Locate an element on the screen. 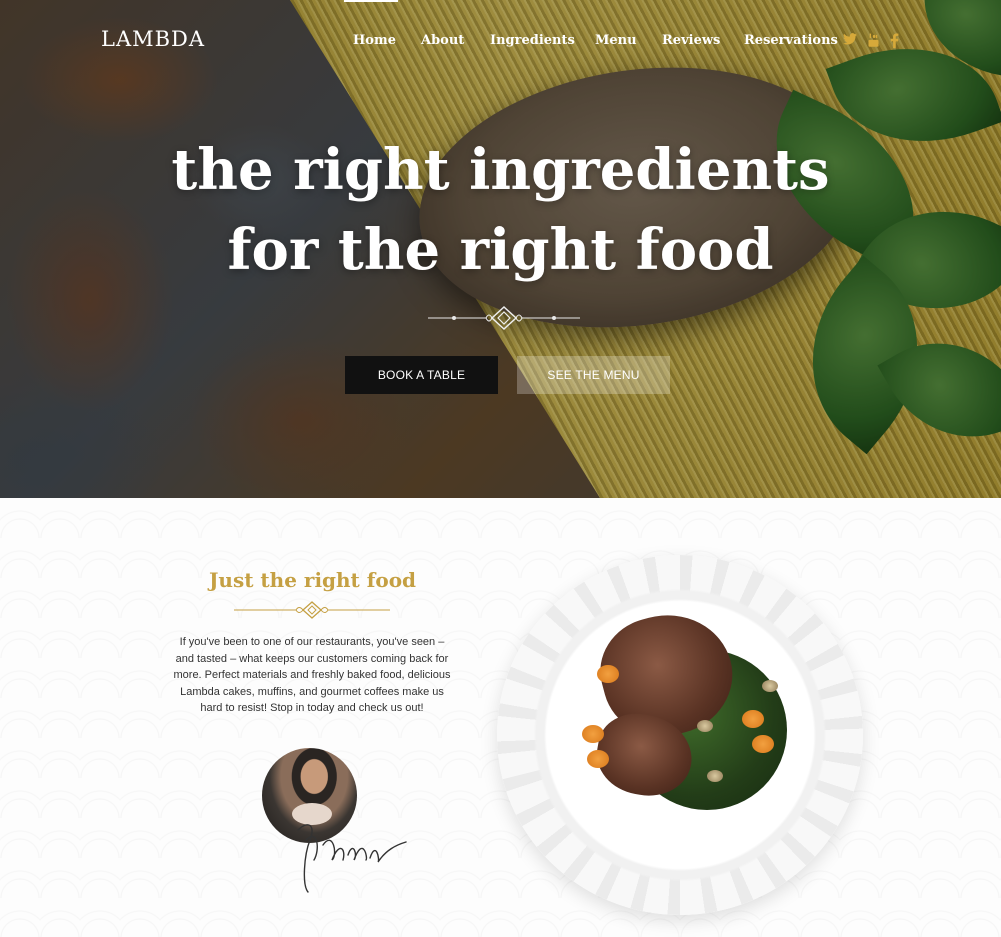 Image resolution: width=1001 pixels, height=937 pixels. youtube-icon is located at coordinates (873, 40).